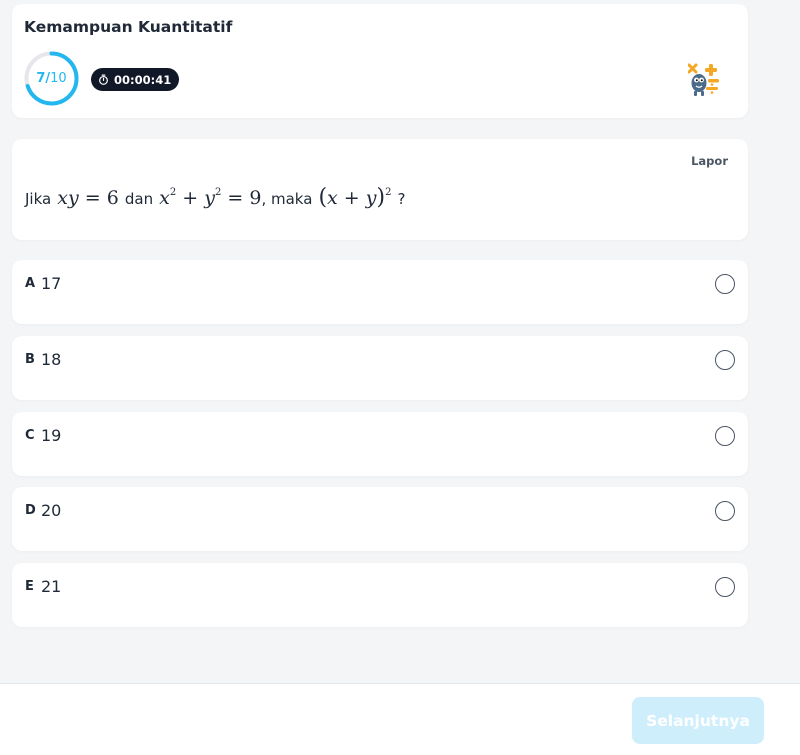 Image resolution: width=800 pixels, height=755 pixels. I want to click on question-comma: ,, so click(266, 199).